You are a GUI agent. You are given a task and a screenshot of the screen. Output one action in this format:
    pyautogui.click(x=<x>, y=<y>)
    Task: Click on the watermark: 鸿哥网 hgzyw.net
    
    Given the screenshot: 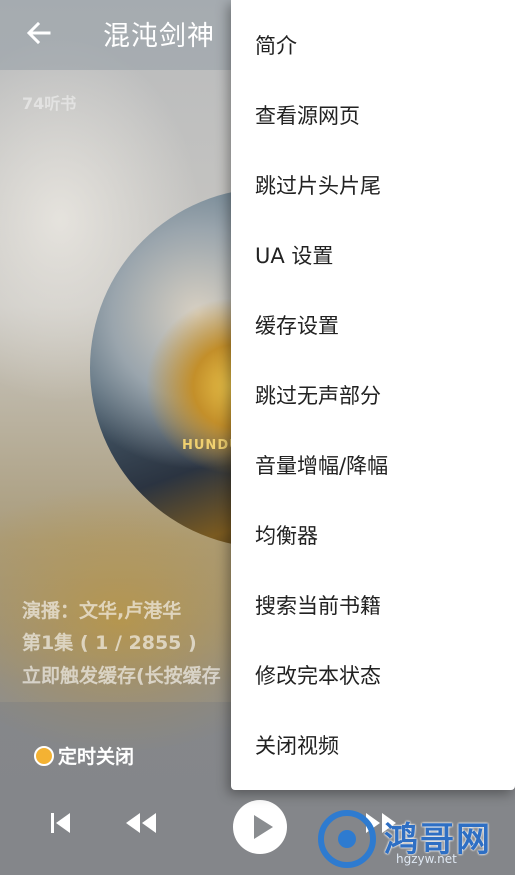 What is the action you would take?
    pyautogui.click(x=413, y=839)
    